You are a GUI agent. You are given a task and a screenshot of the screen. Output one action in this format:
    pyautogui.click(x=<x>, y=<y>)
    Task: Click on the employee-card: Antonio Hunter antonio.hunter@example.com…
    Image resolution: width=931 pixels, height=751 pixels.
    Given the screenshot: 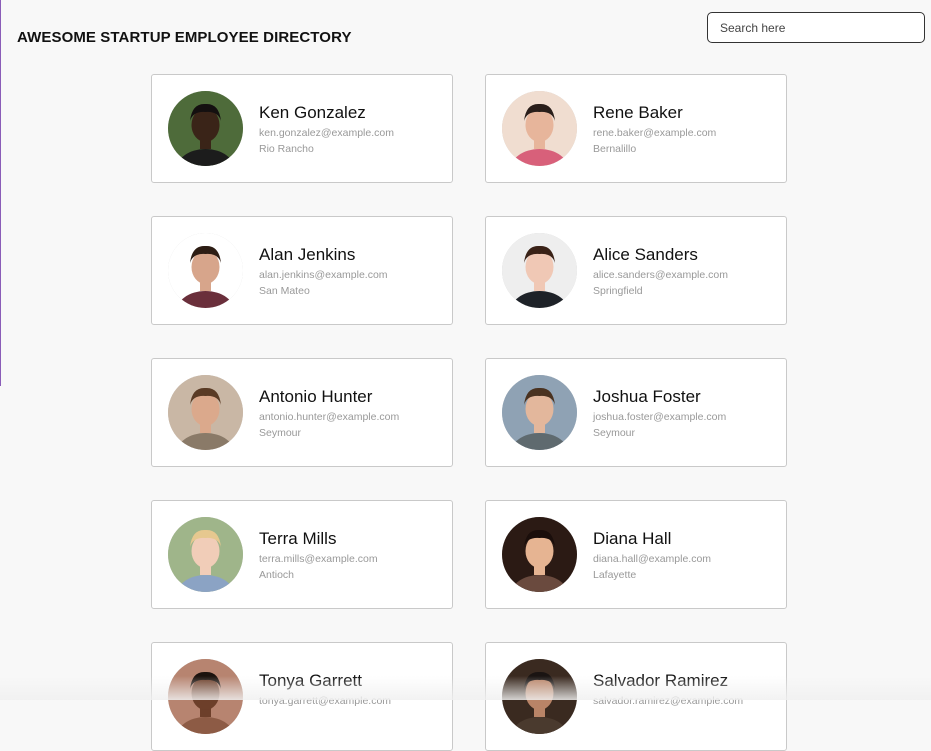 What is the action you would take?
    pyautogui.click(x=302, y=412)
    